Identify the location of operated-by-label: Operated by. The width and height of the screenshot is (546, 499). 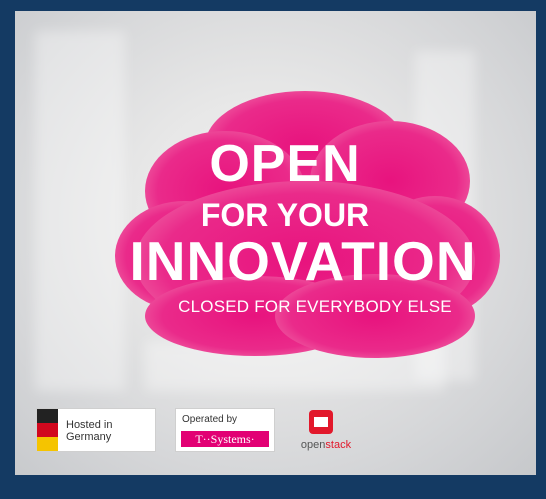
(210, 419).